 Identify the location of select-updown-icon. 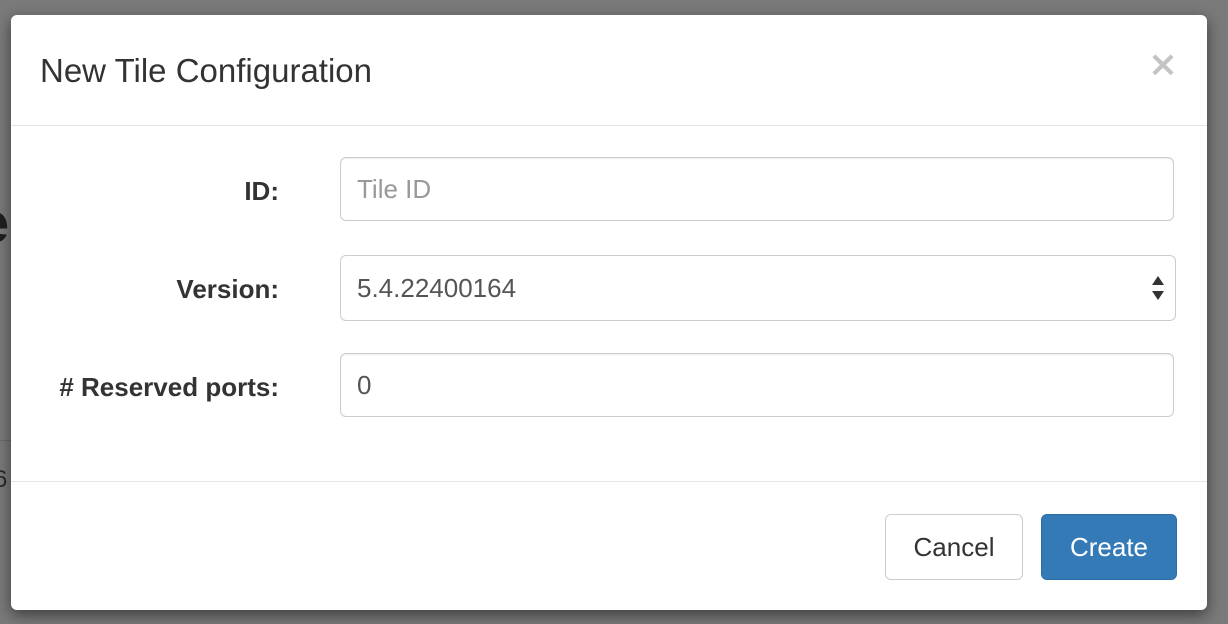
(1158, 288).